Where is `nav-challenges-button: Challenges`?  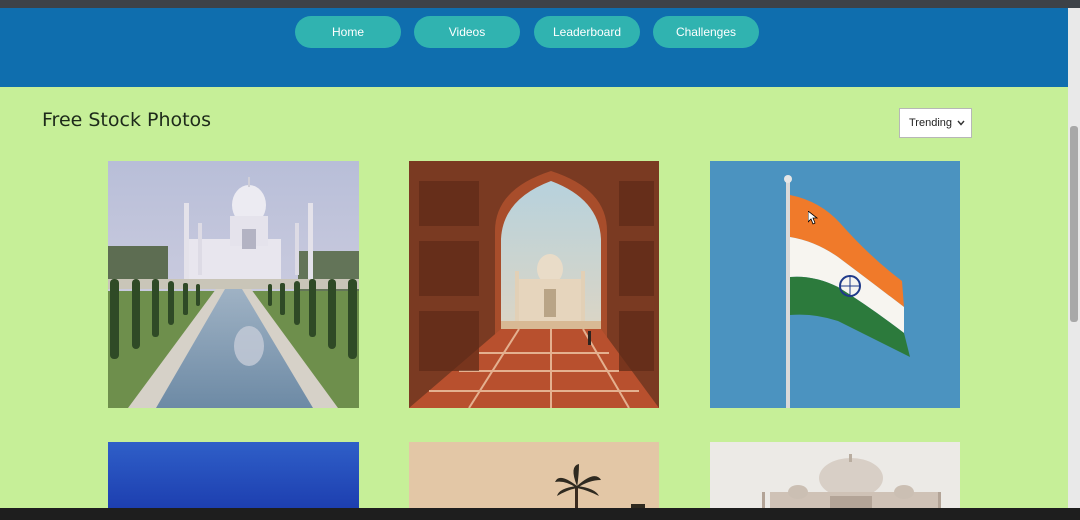
nav-challenges-button: Challenges is located at coordinates (706, 32).